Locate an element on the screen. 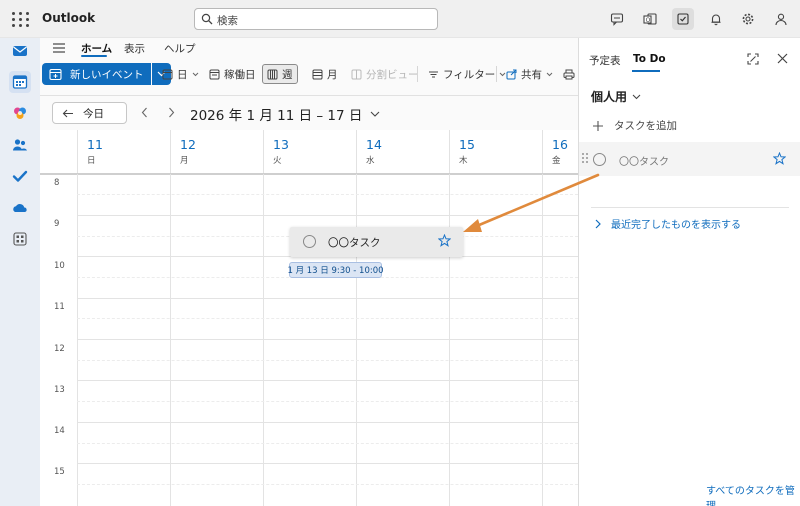 This screenshot has height=506, width=800. next-week-icon is located at coordinates (171, 112).